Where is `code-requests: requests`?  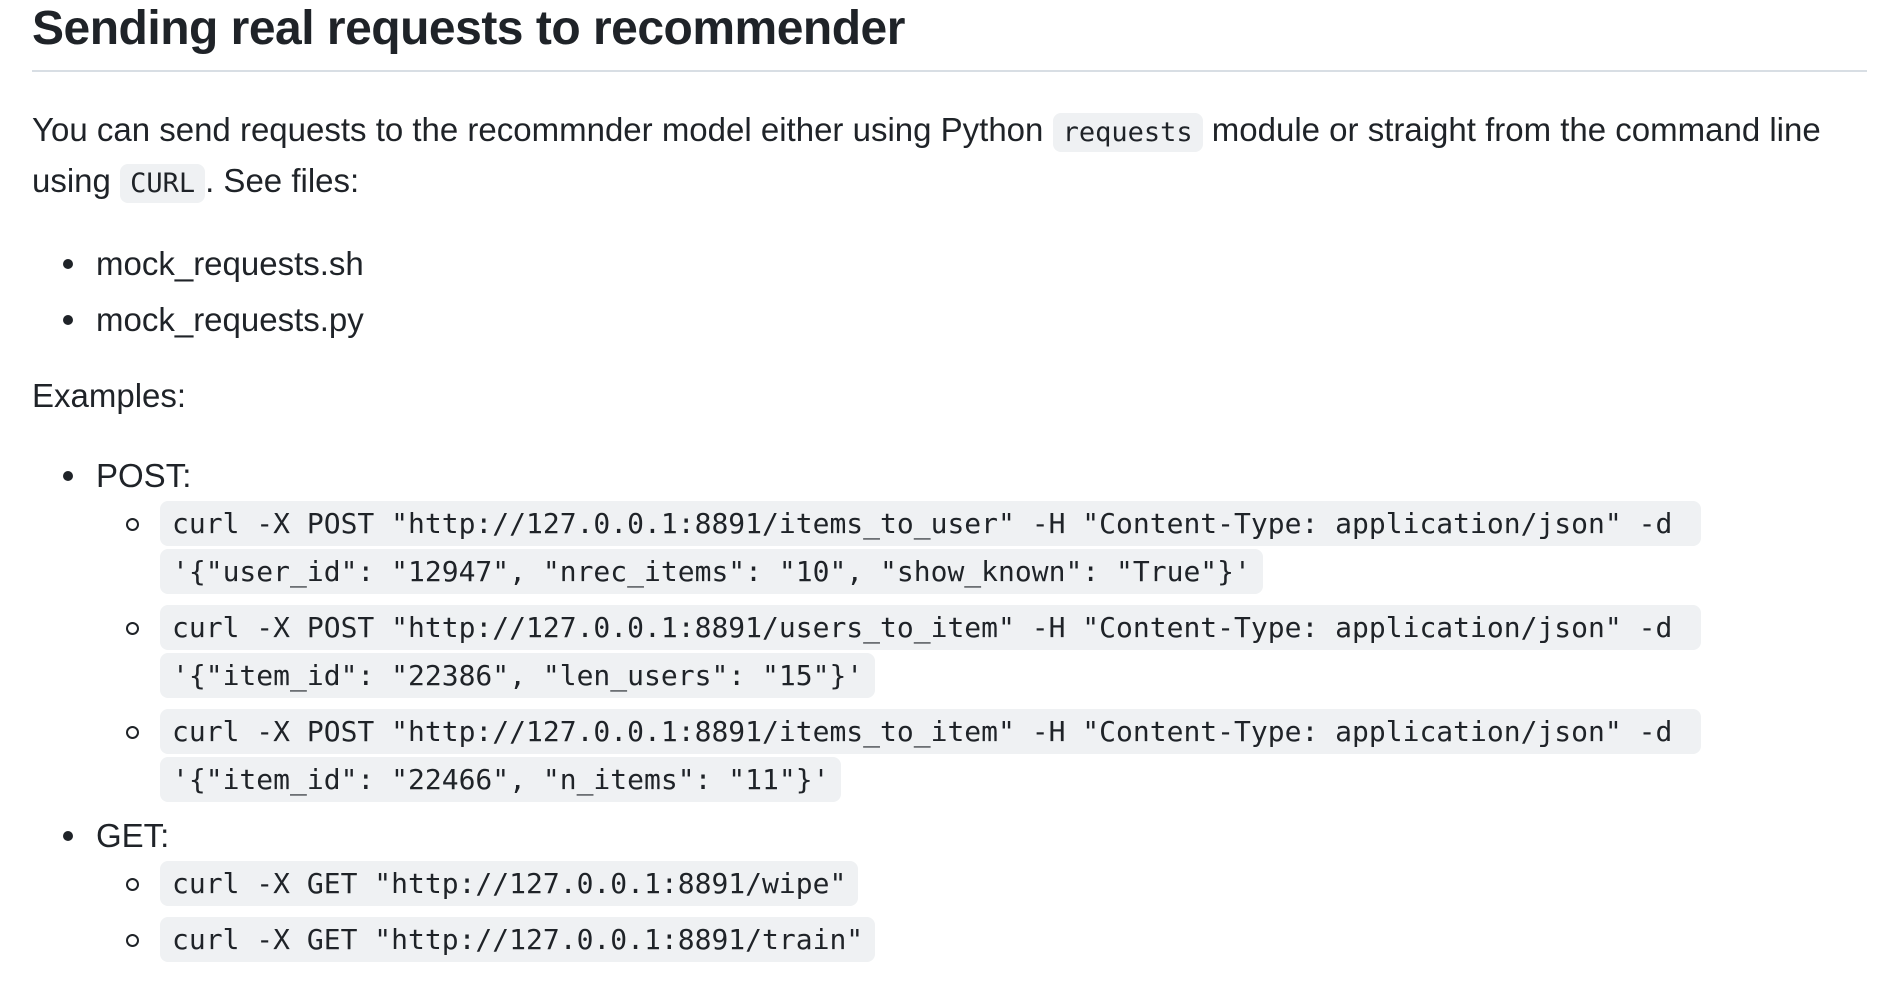
code-requests: requests is located at coordinates (1127, 132).